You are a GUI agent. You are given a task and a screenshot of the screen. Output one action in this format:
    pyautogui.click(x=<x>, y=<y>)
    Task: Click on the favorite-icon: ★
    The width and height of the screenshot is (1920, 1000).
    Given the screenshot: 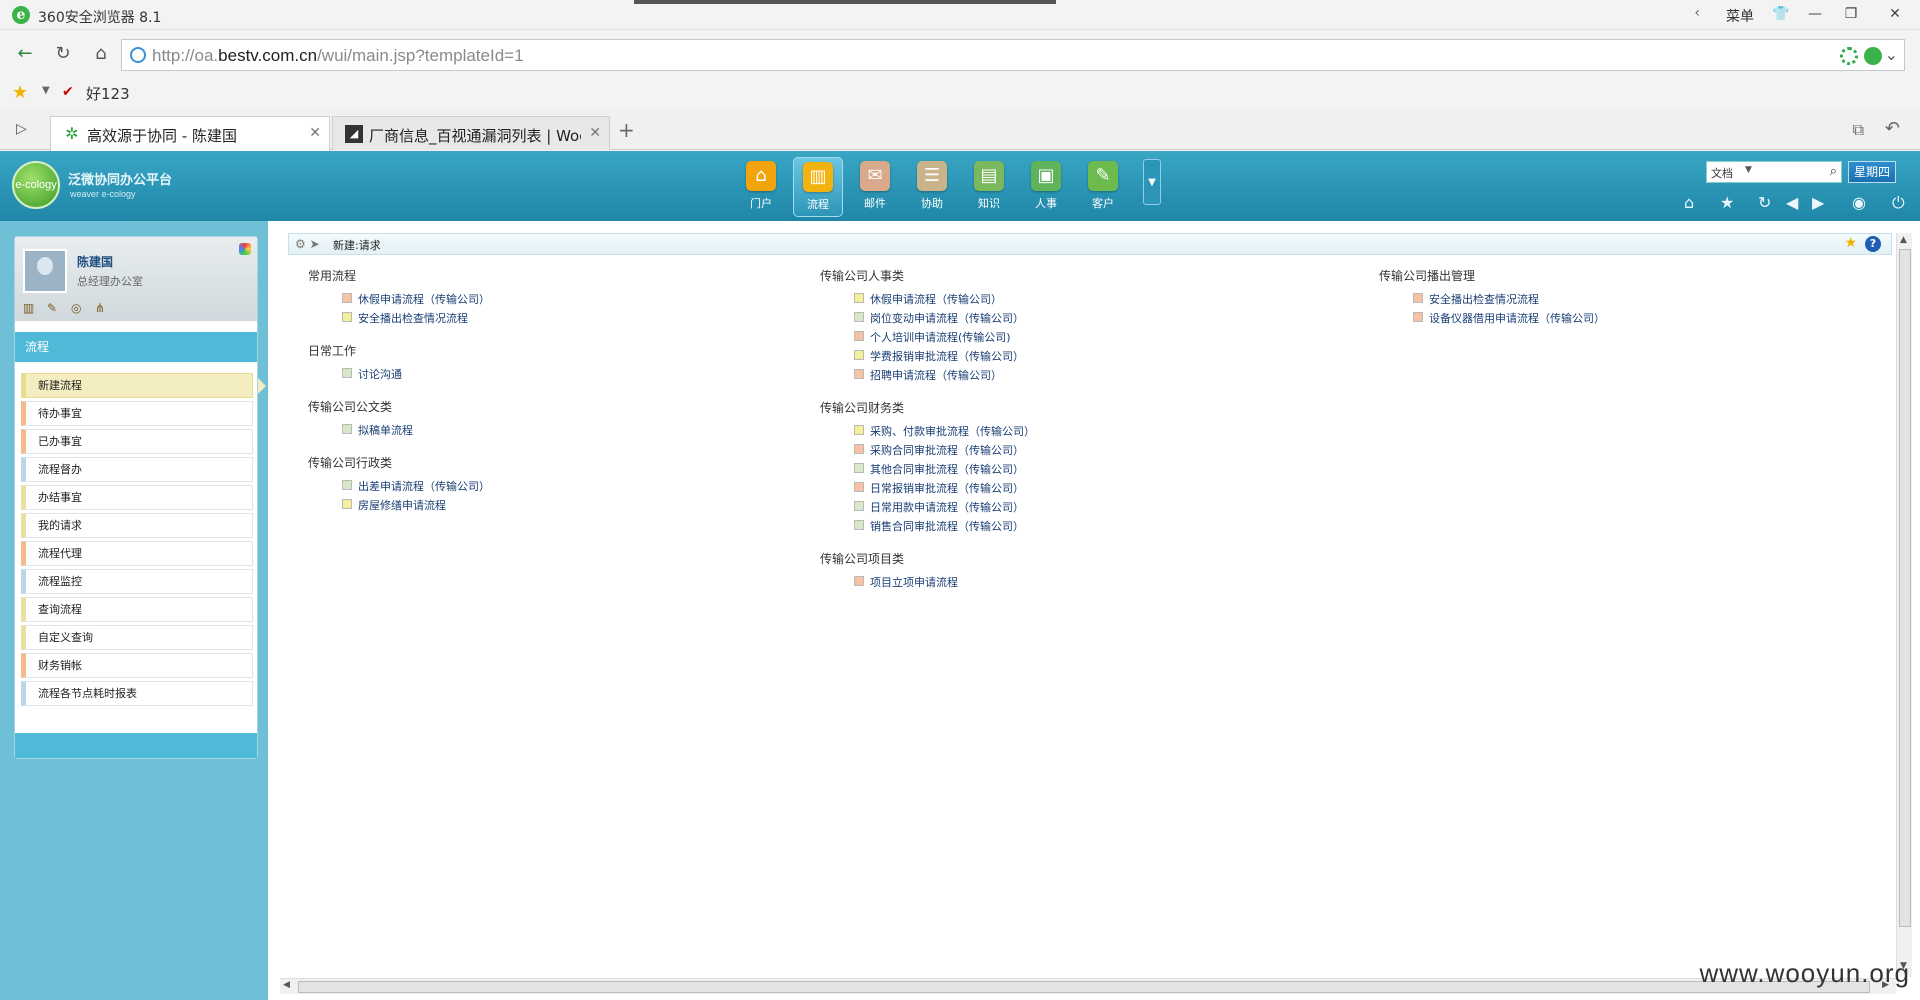 What is the action you would take?
    pyautogui.click(x=1727, y=202)
    